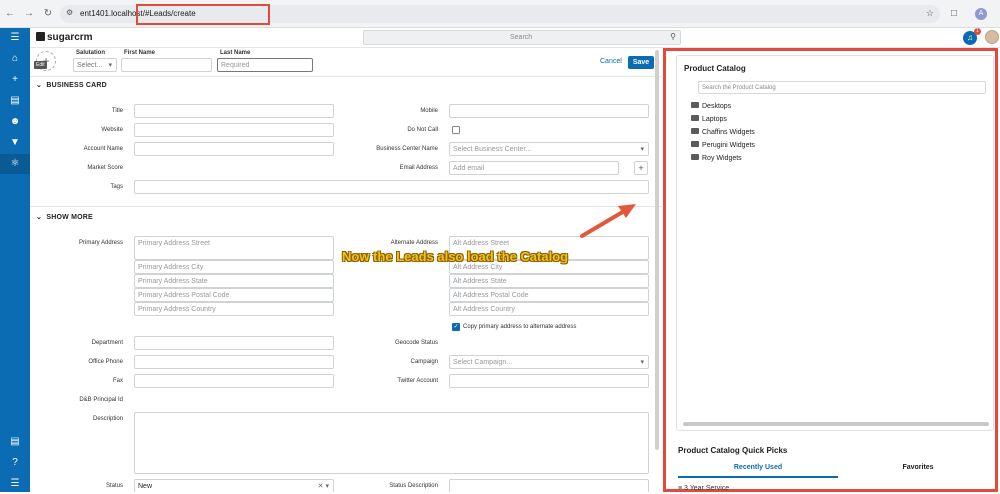 This screenshot has height=494, width=1000. What do you see at coordinates (549, 309) in the screenshot?
I see `alt-country-field: Alt Address Country` at bounding box center [549, 309].